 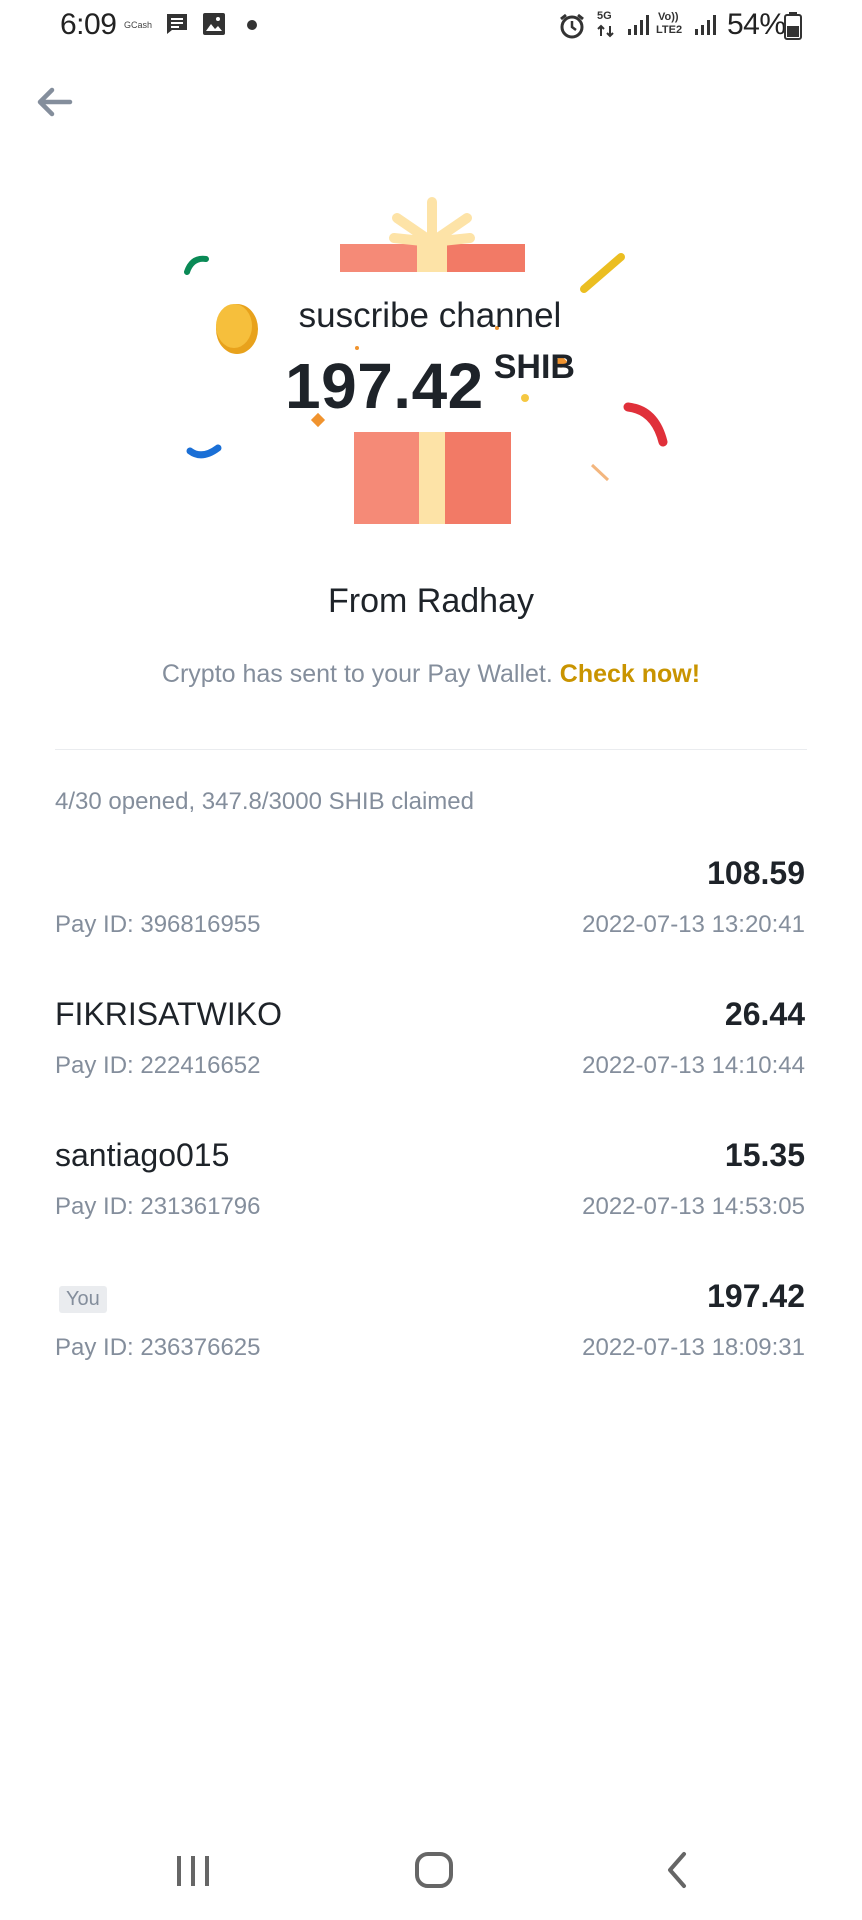 What do you see at coordinates (431, 601) in the screenshot?
I see `sender-label: From Radhay` at bounding box center [431, 601].